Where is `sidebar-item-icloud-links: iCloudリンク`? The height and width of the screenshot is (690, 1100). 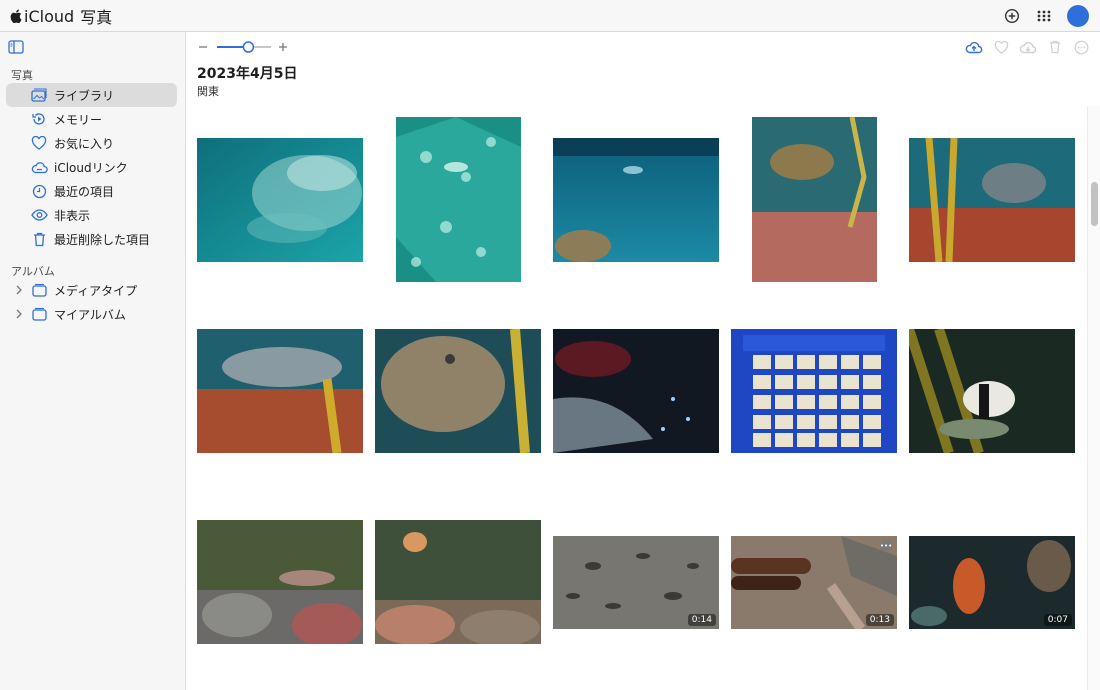
sidebar-item-icloud-links: iCloudリンク is located at coordinates (91, 167).